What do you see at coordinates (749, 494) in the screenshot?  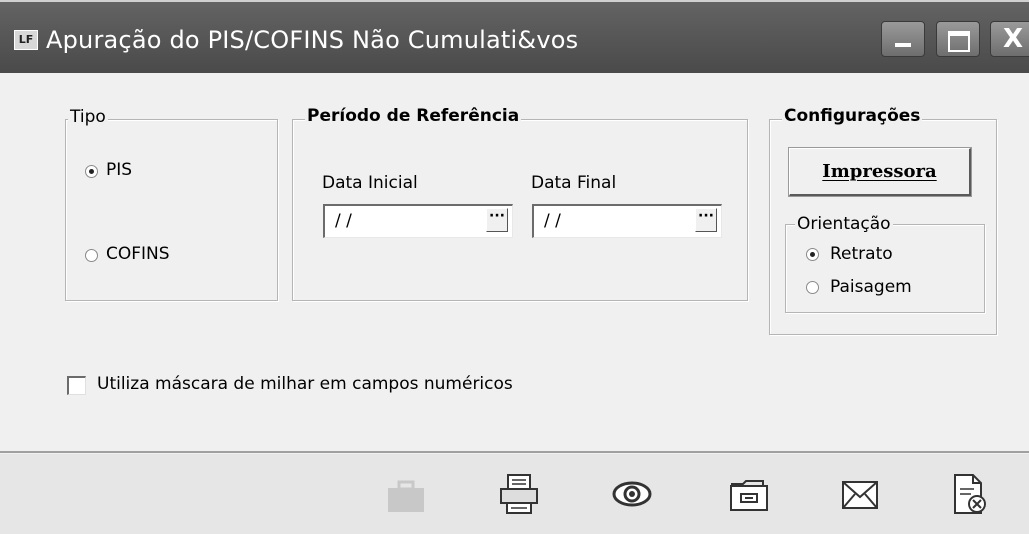 I see `folder-icon` at bounding box center [749, 494].